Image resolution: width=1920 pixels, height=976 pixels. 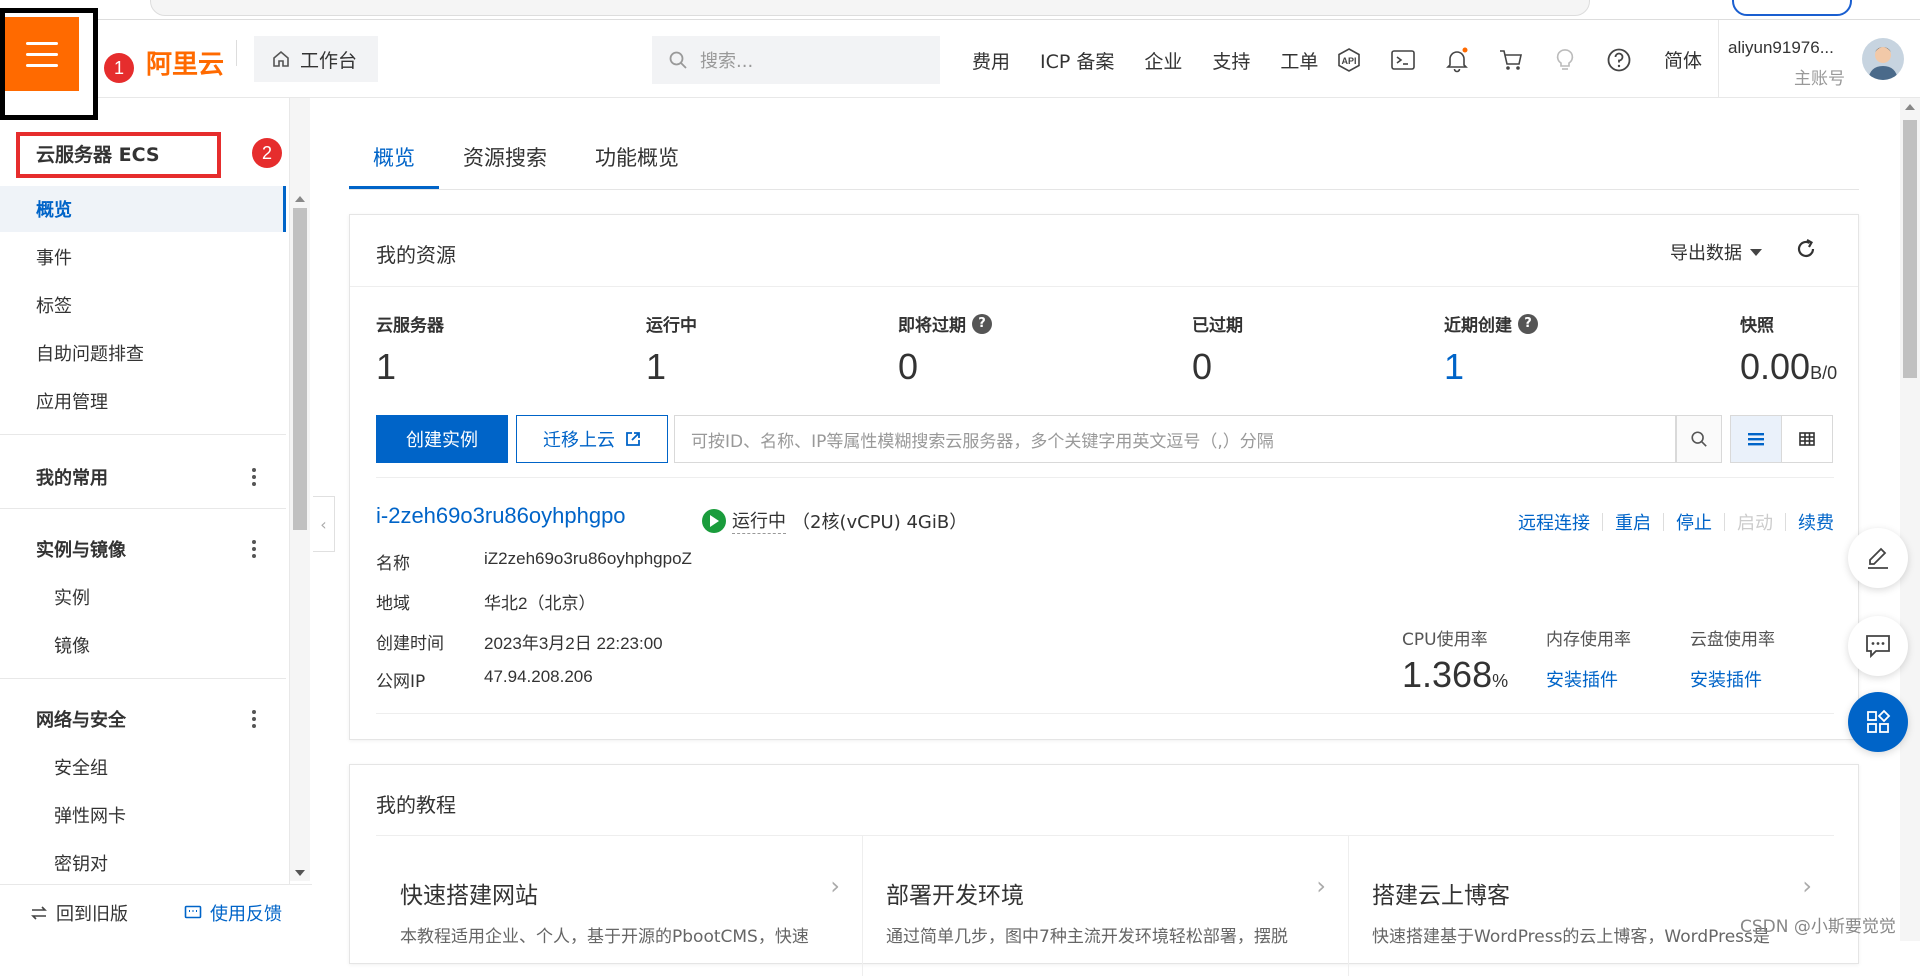 What do you see at coordinates (1716, 252) in the screenshot?
I see `export-data-dropdown: 导出数据` at bounding box center [1716, 252].